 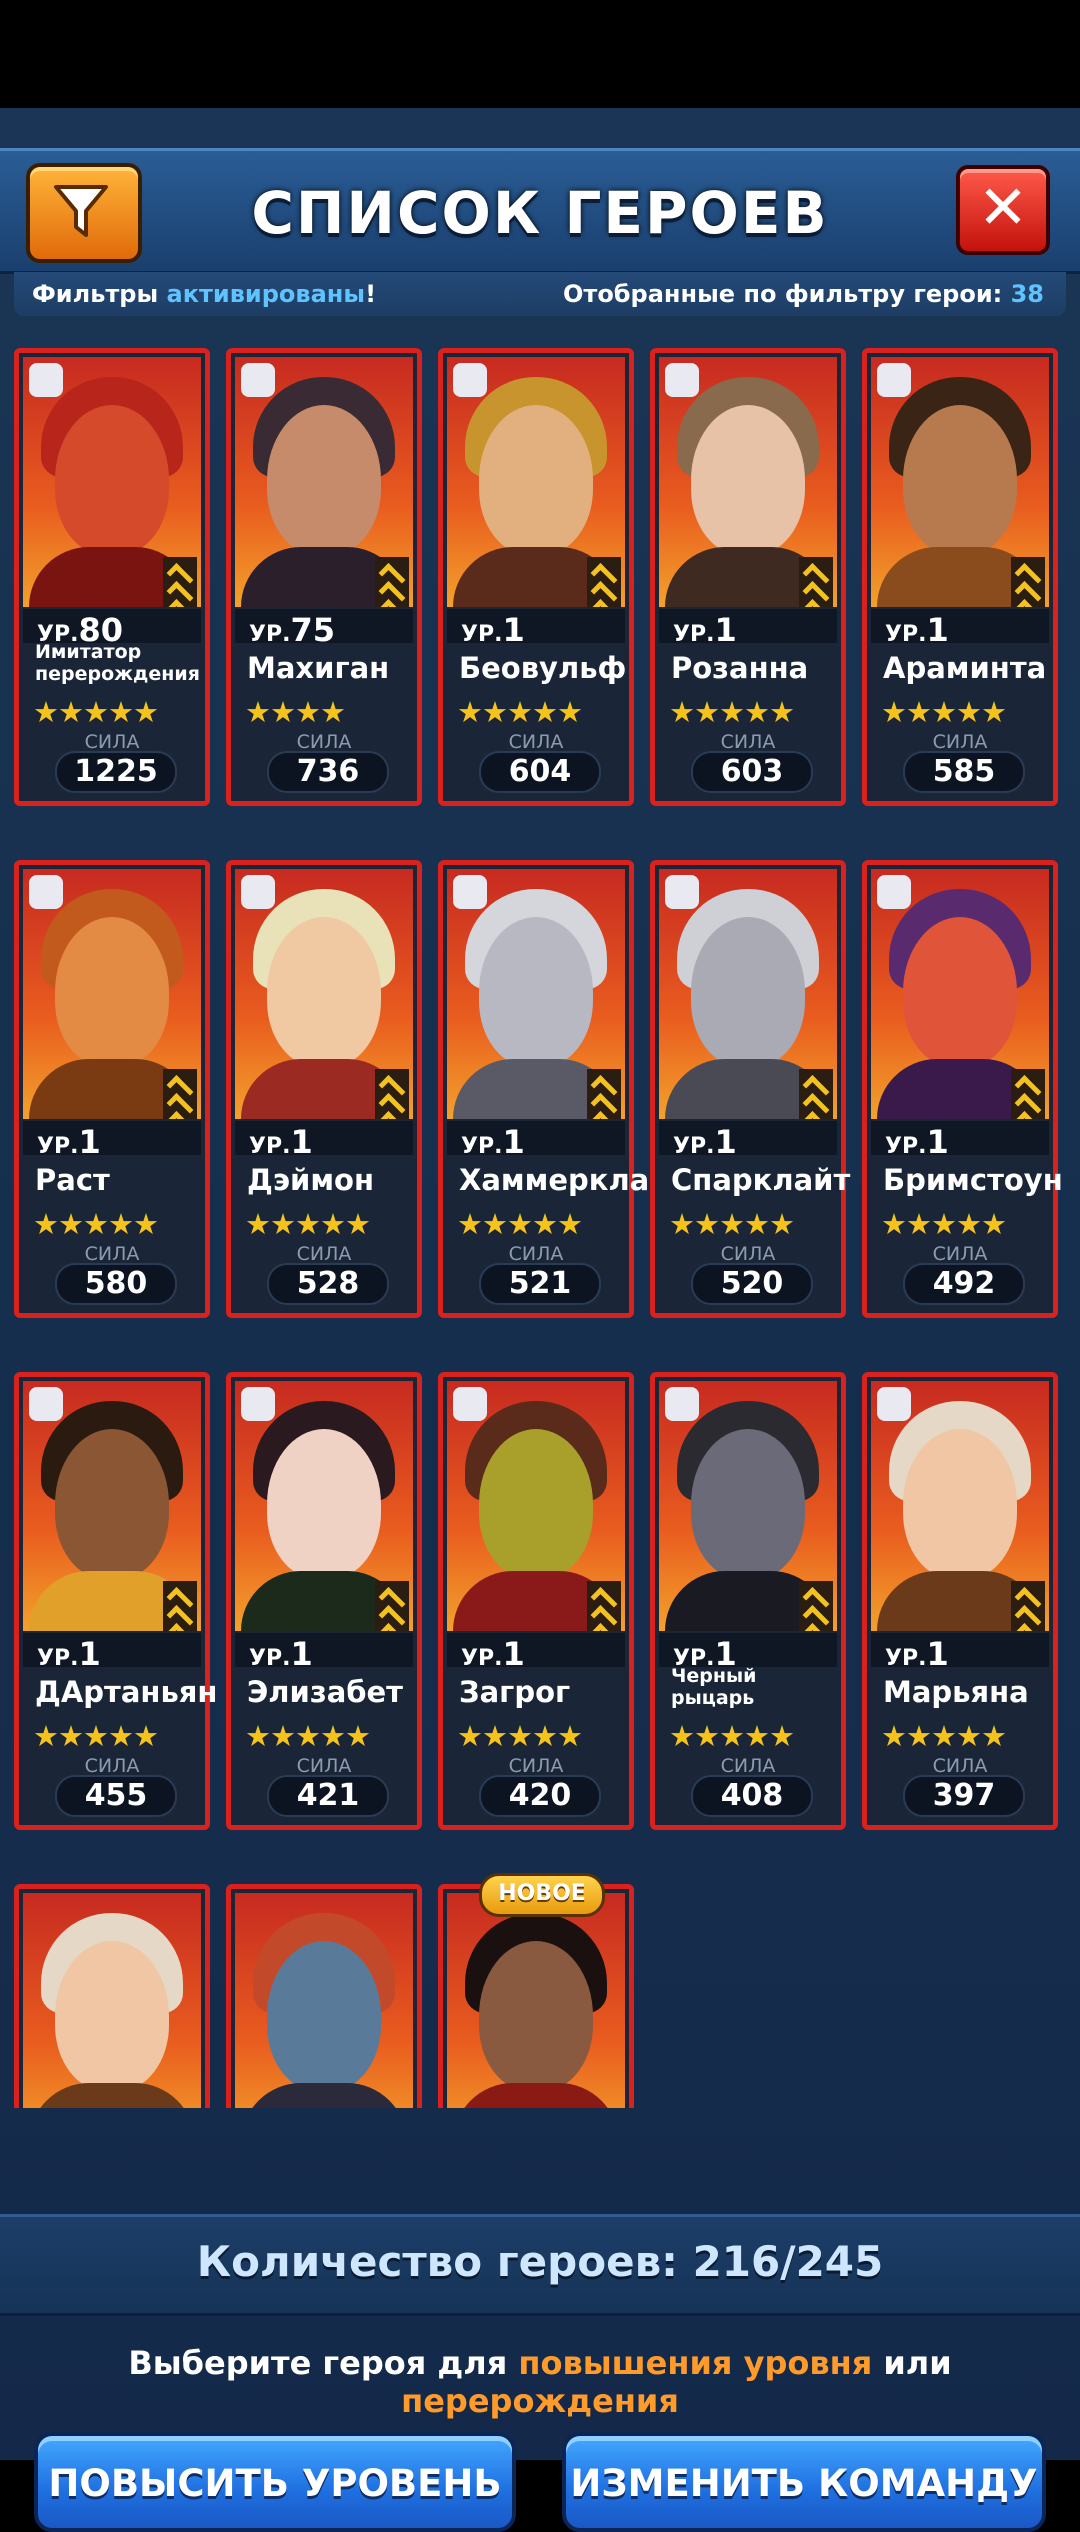 I want to click on hero-card: УР.1 ДАртаньян ★★★★★ СИЛА 455, so click(x=115, y=1601).